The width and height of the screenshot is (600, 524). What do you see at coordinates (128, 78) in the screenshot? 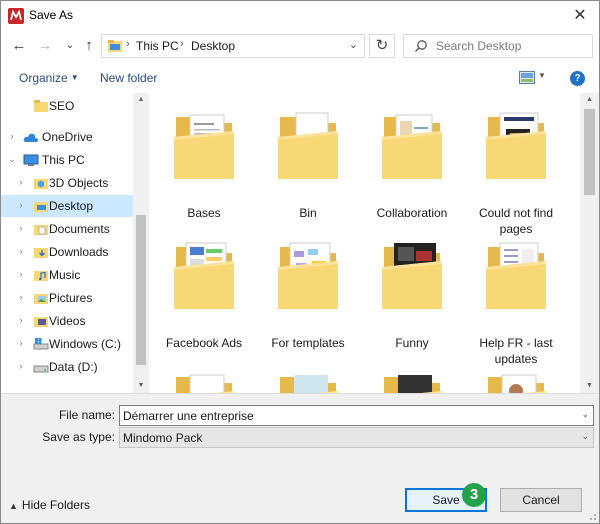
I see `new-folder-button: New folder` at bounding box center [128, 78].